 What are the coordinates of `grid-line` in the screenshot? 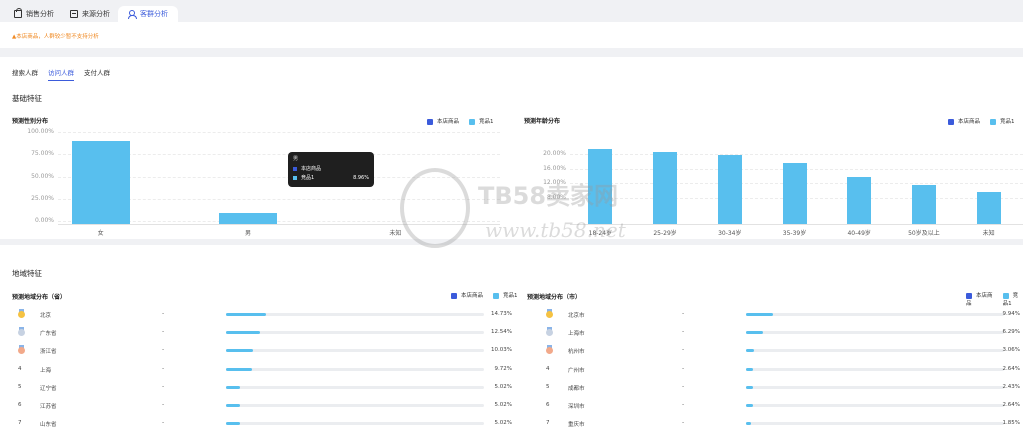 It's located at (279, 132).